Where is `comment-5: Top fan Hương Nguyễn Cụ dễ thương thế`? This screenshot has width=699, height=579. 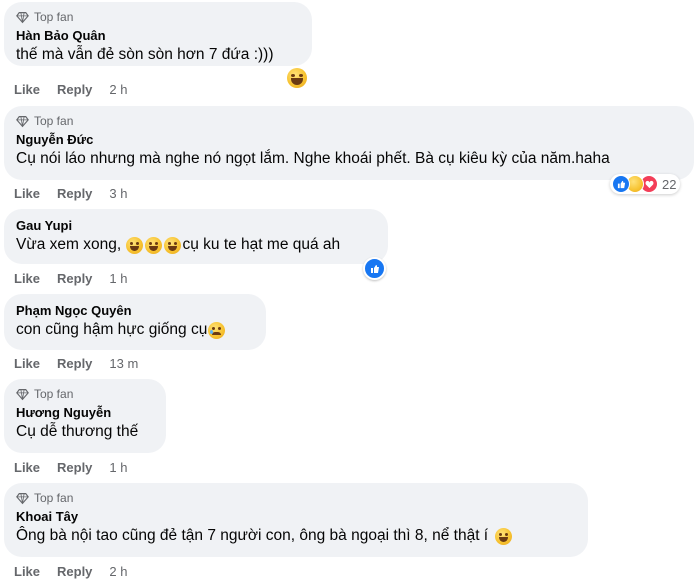 comment-5: Top fan Hương Nguyễn Cụ dễ thương thế is located at coordinates (85, 416).